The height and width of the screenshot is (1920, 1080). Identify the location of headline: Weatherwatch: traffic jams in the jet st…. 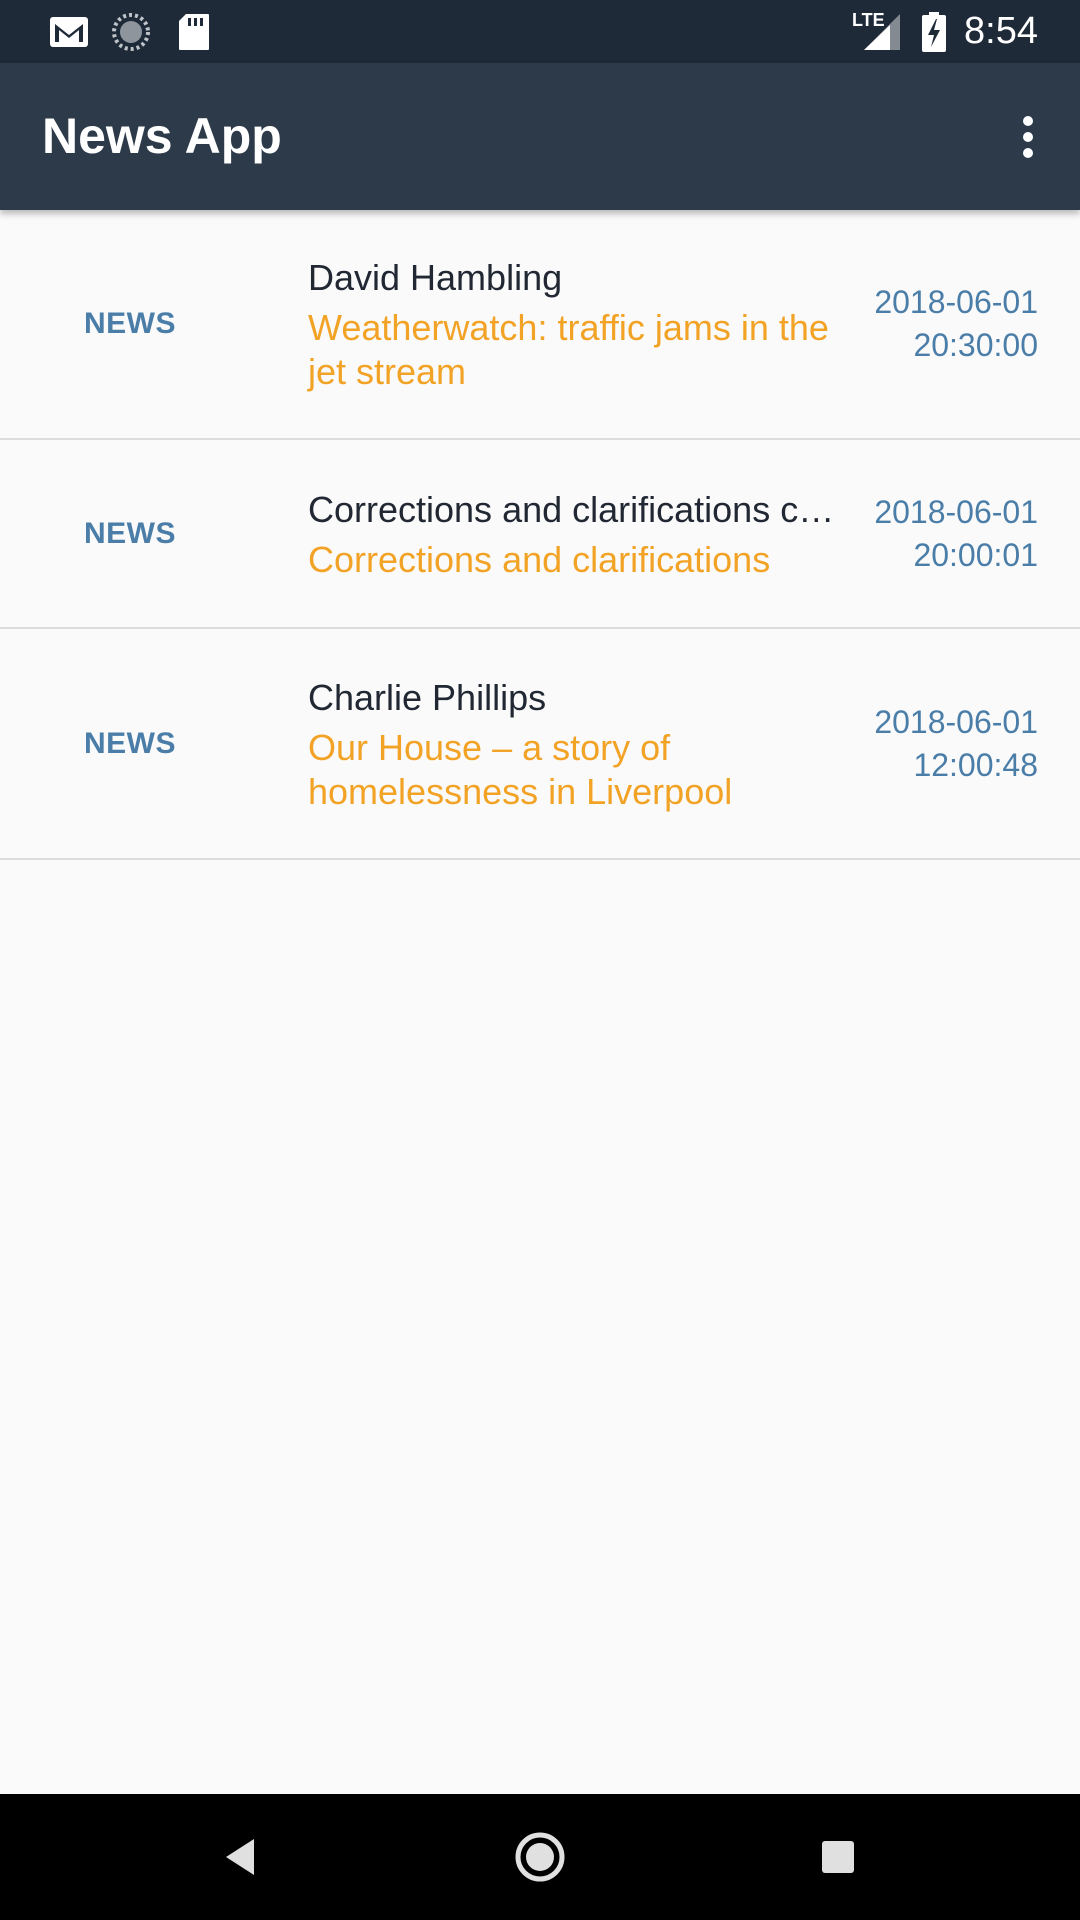
(568, 349).